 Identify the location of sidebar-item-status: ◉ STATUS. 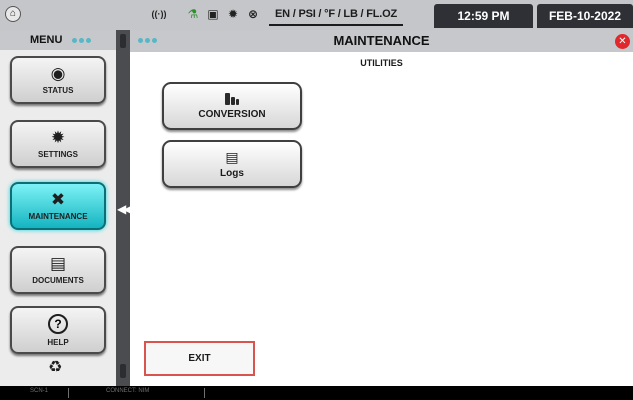
(58, 80).